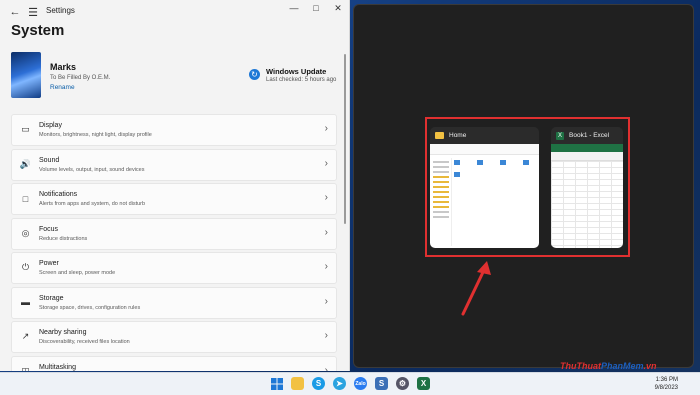  What do you see at coordinates (360, 383) in the screenshot?
I see `zalo-taskbar-icon: Zalo` at bounding box center [360, 383].